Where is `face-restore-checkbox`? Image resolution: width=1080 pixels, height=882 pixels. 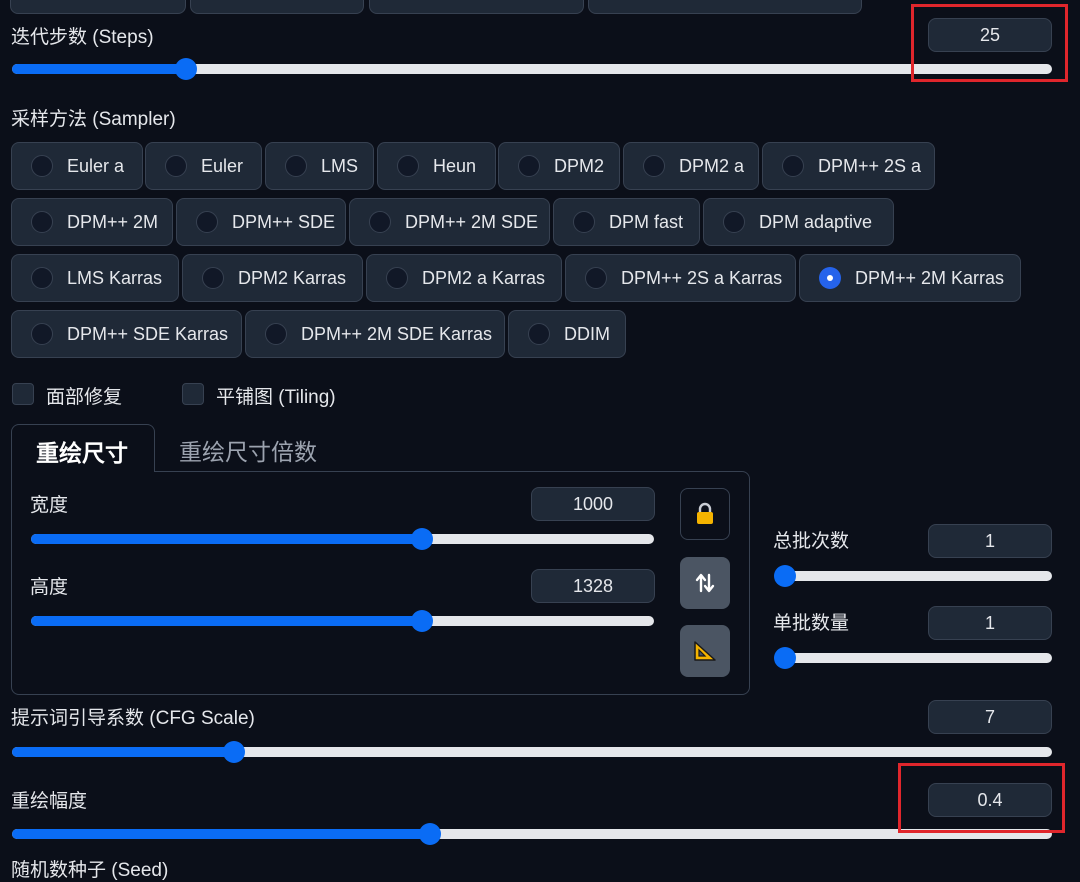
face-restore-checkbox is located at coordinates (23, 394).